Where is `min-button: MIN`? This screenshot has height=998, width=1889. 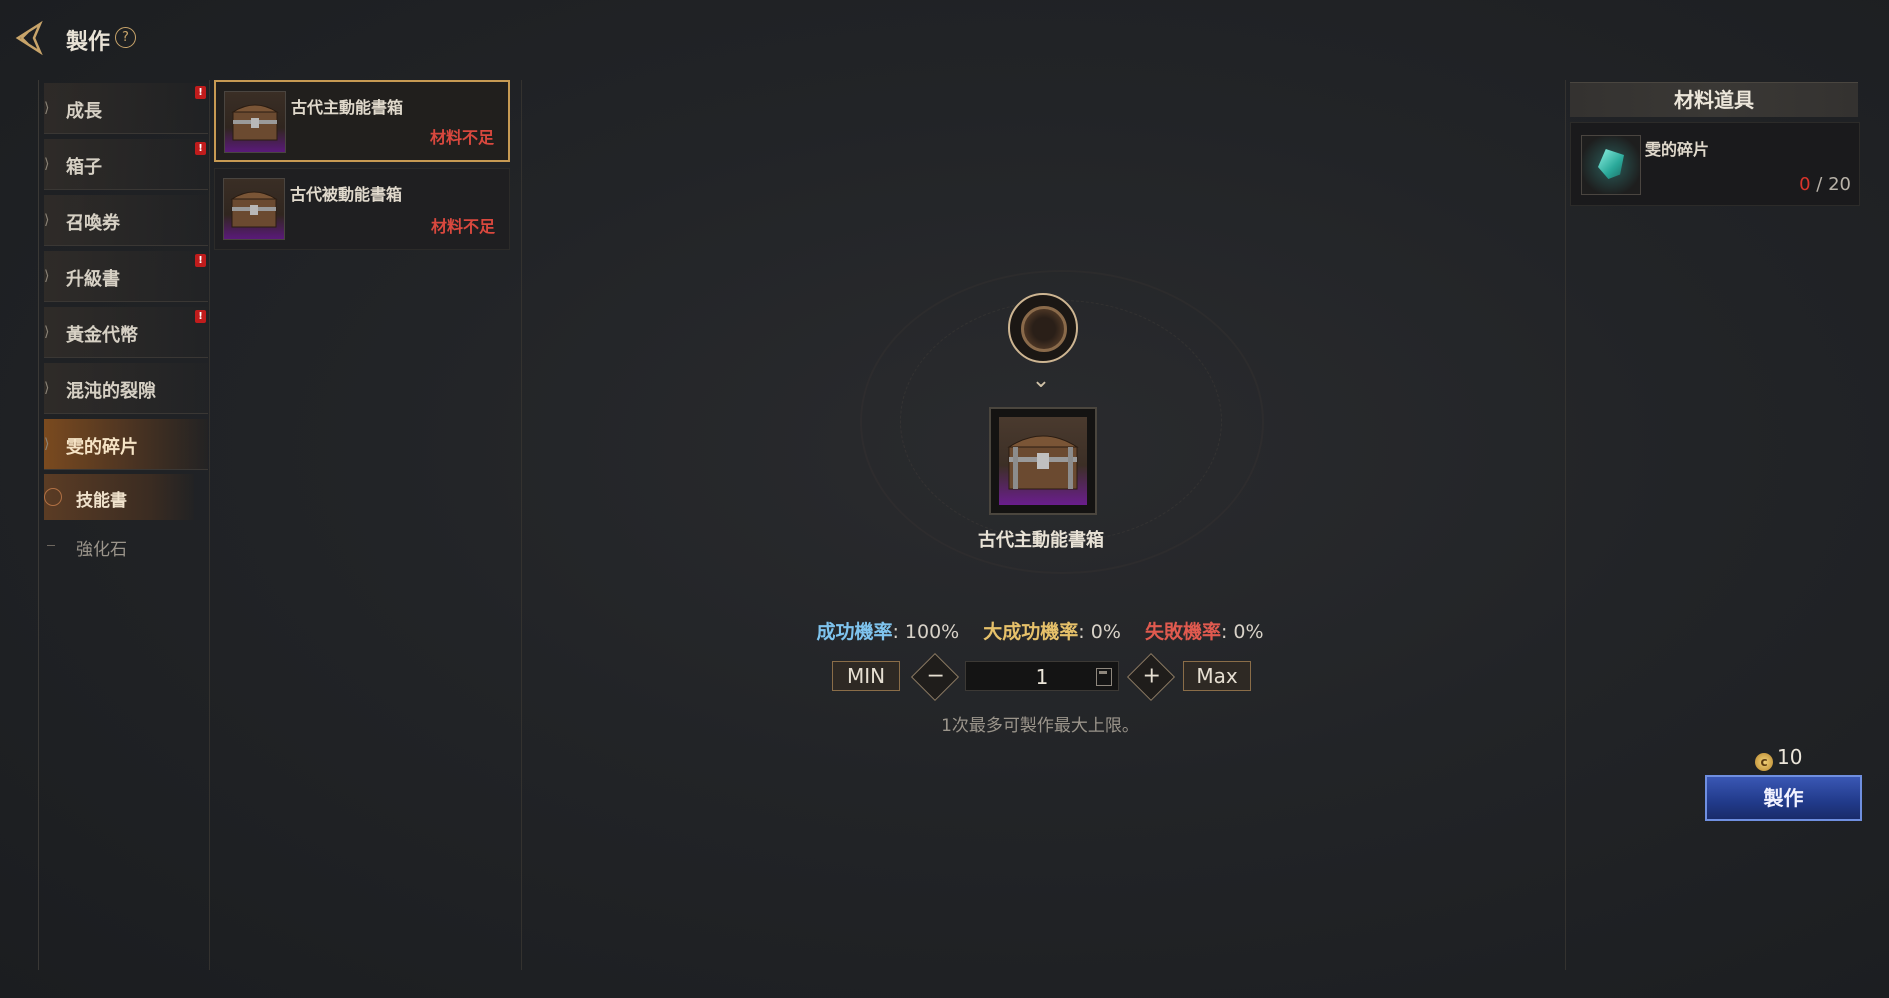 min-button: MIN is located at coordinates (866, 676).